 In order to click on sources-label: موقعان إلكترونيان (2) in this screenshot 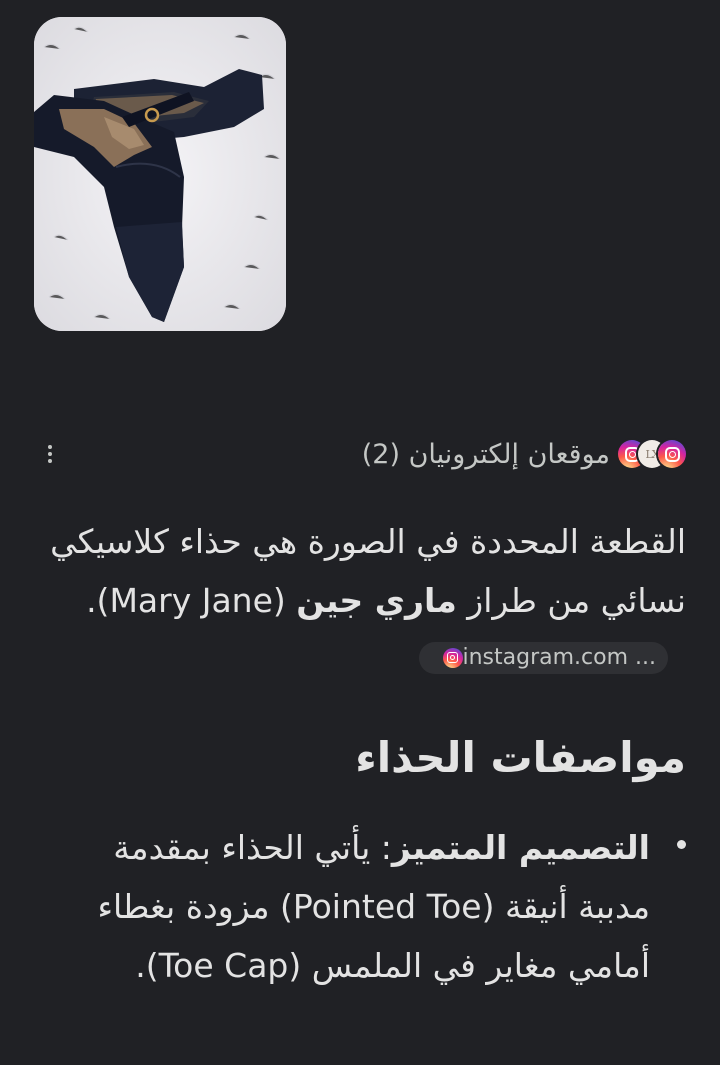, I will do `click(486, 454)`.